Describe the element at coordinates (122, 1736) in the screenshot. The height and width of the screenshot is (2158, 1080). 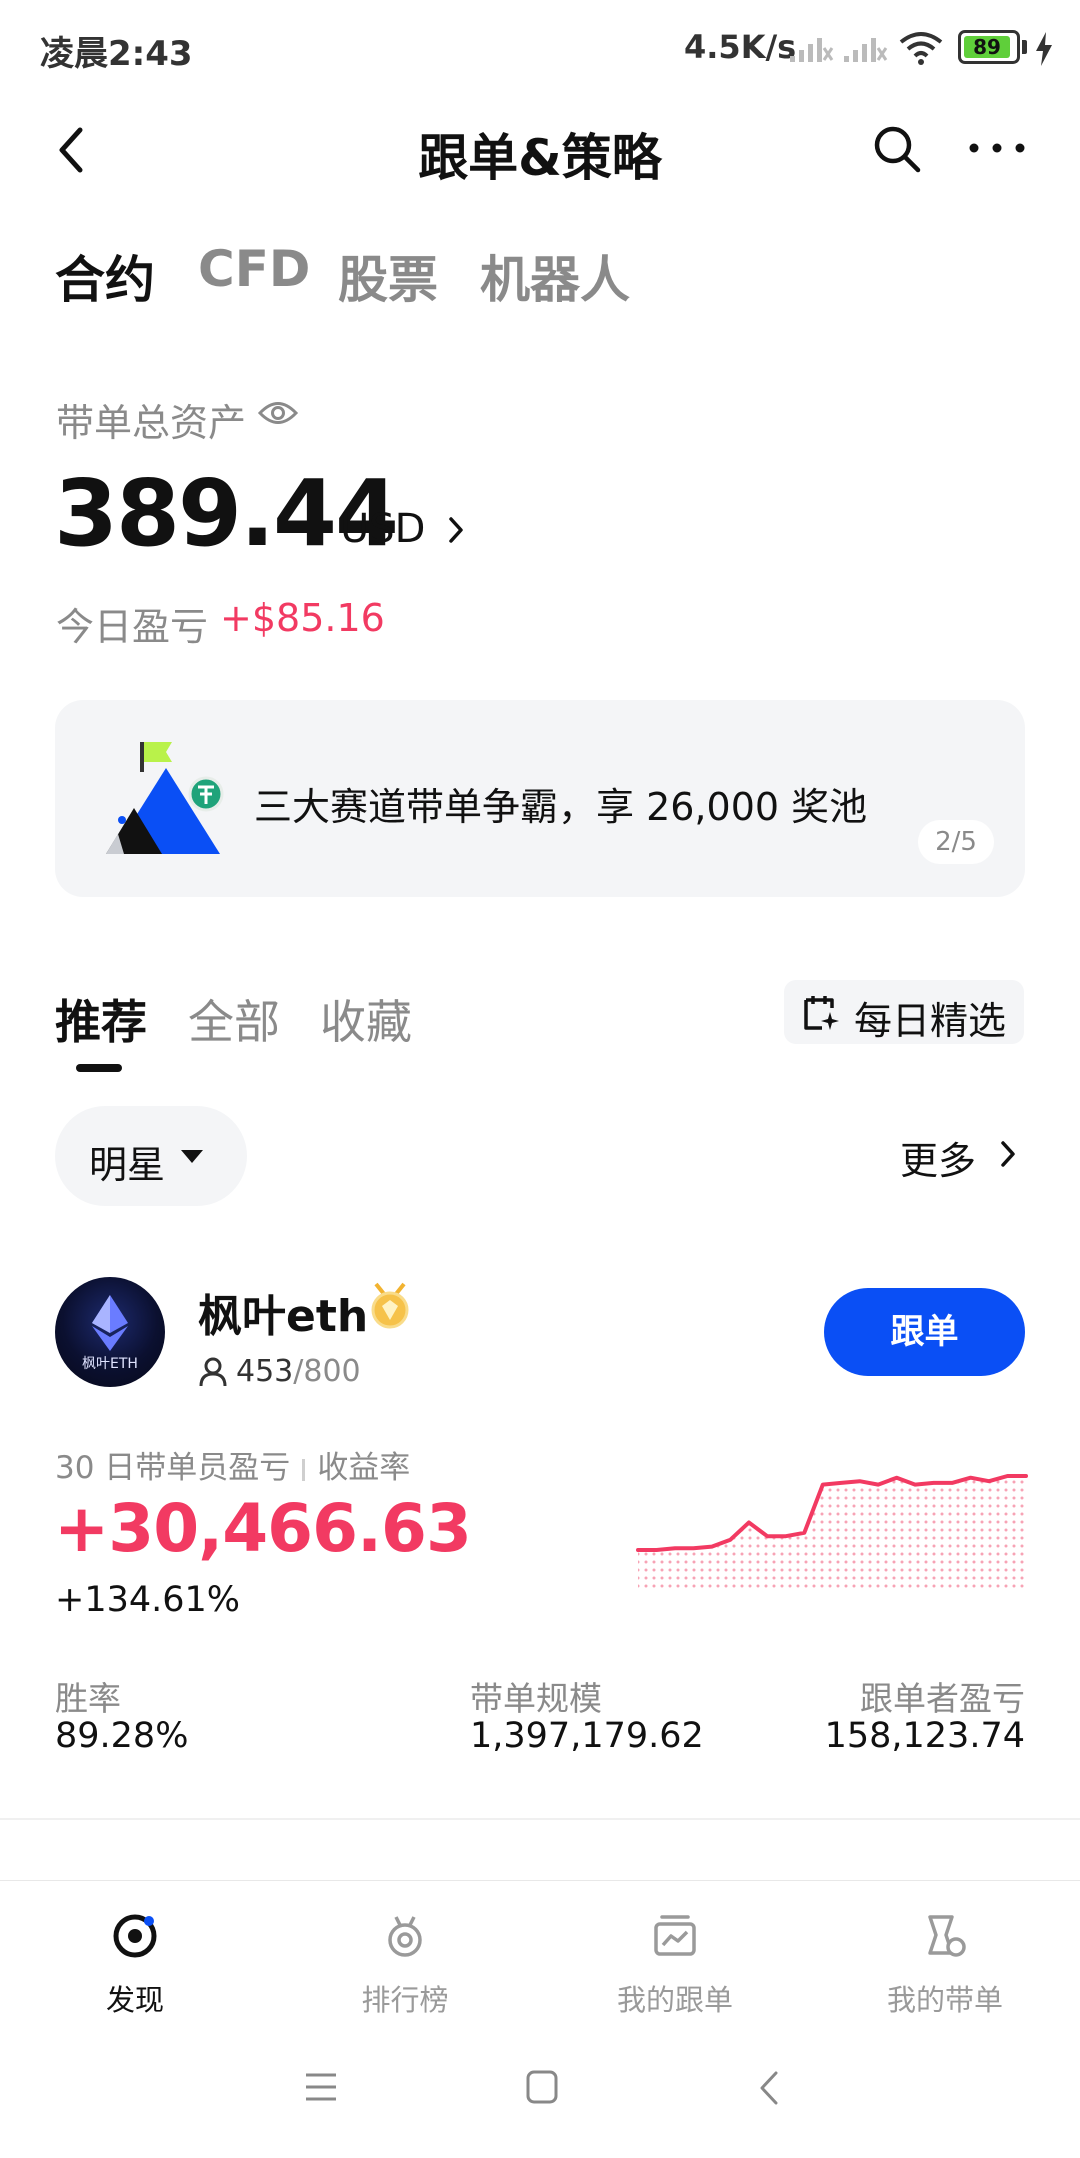
I see `stat-value-winrate: 89.28%` at that location.